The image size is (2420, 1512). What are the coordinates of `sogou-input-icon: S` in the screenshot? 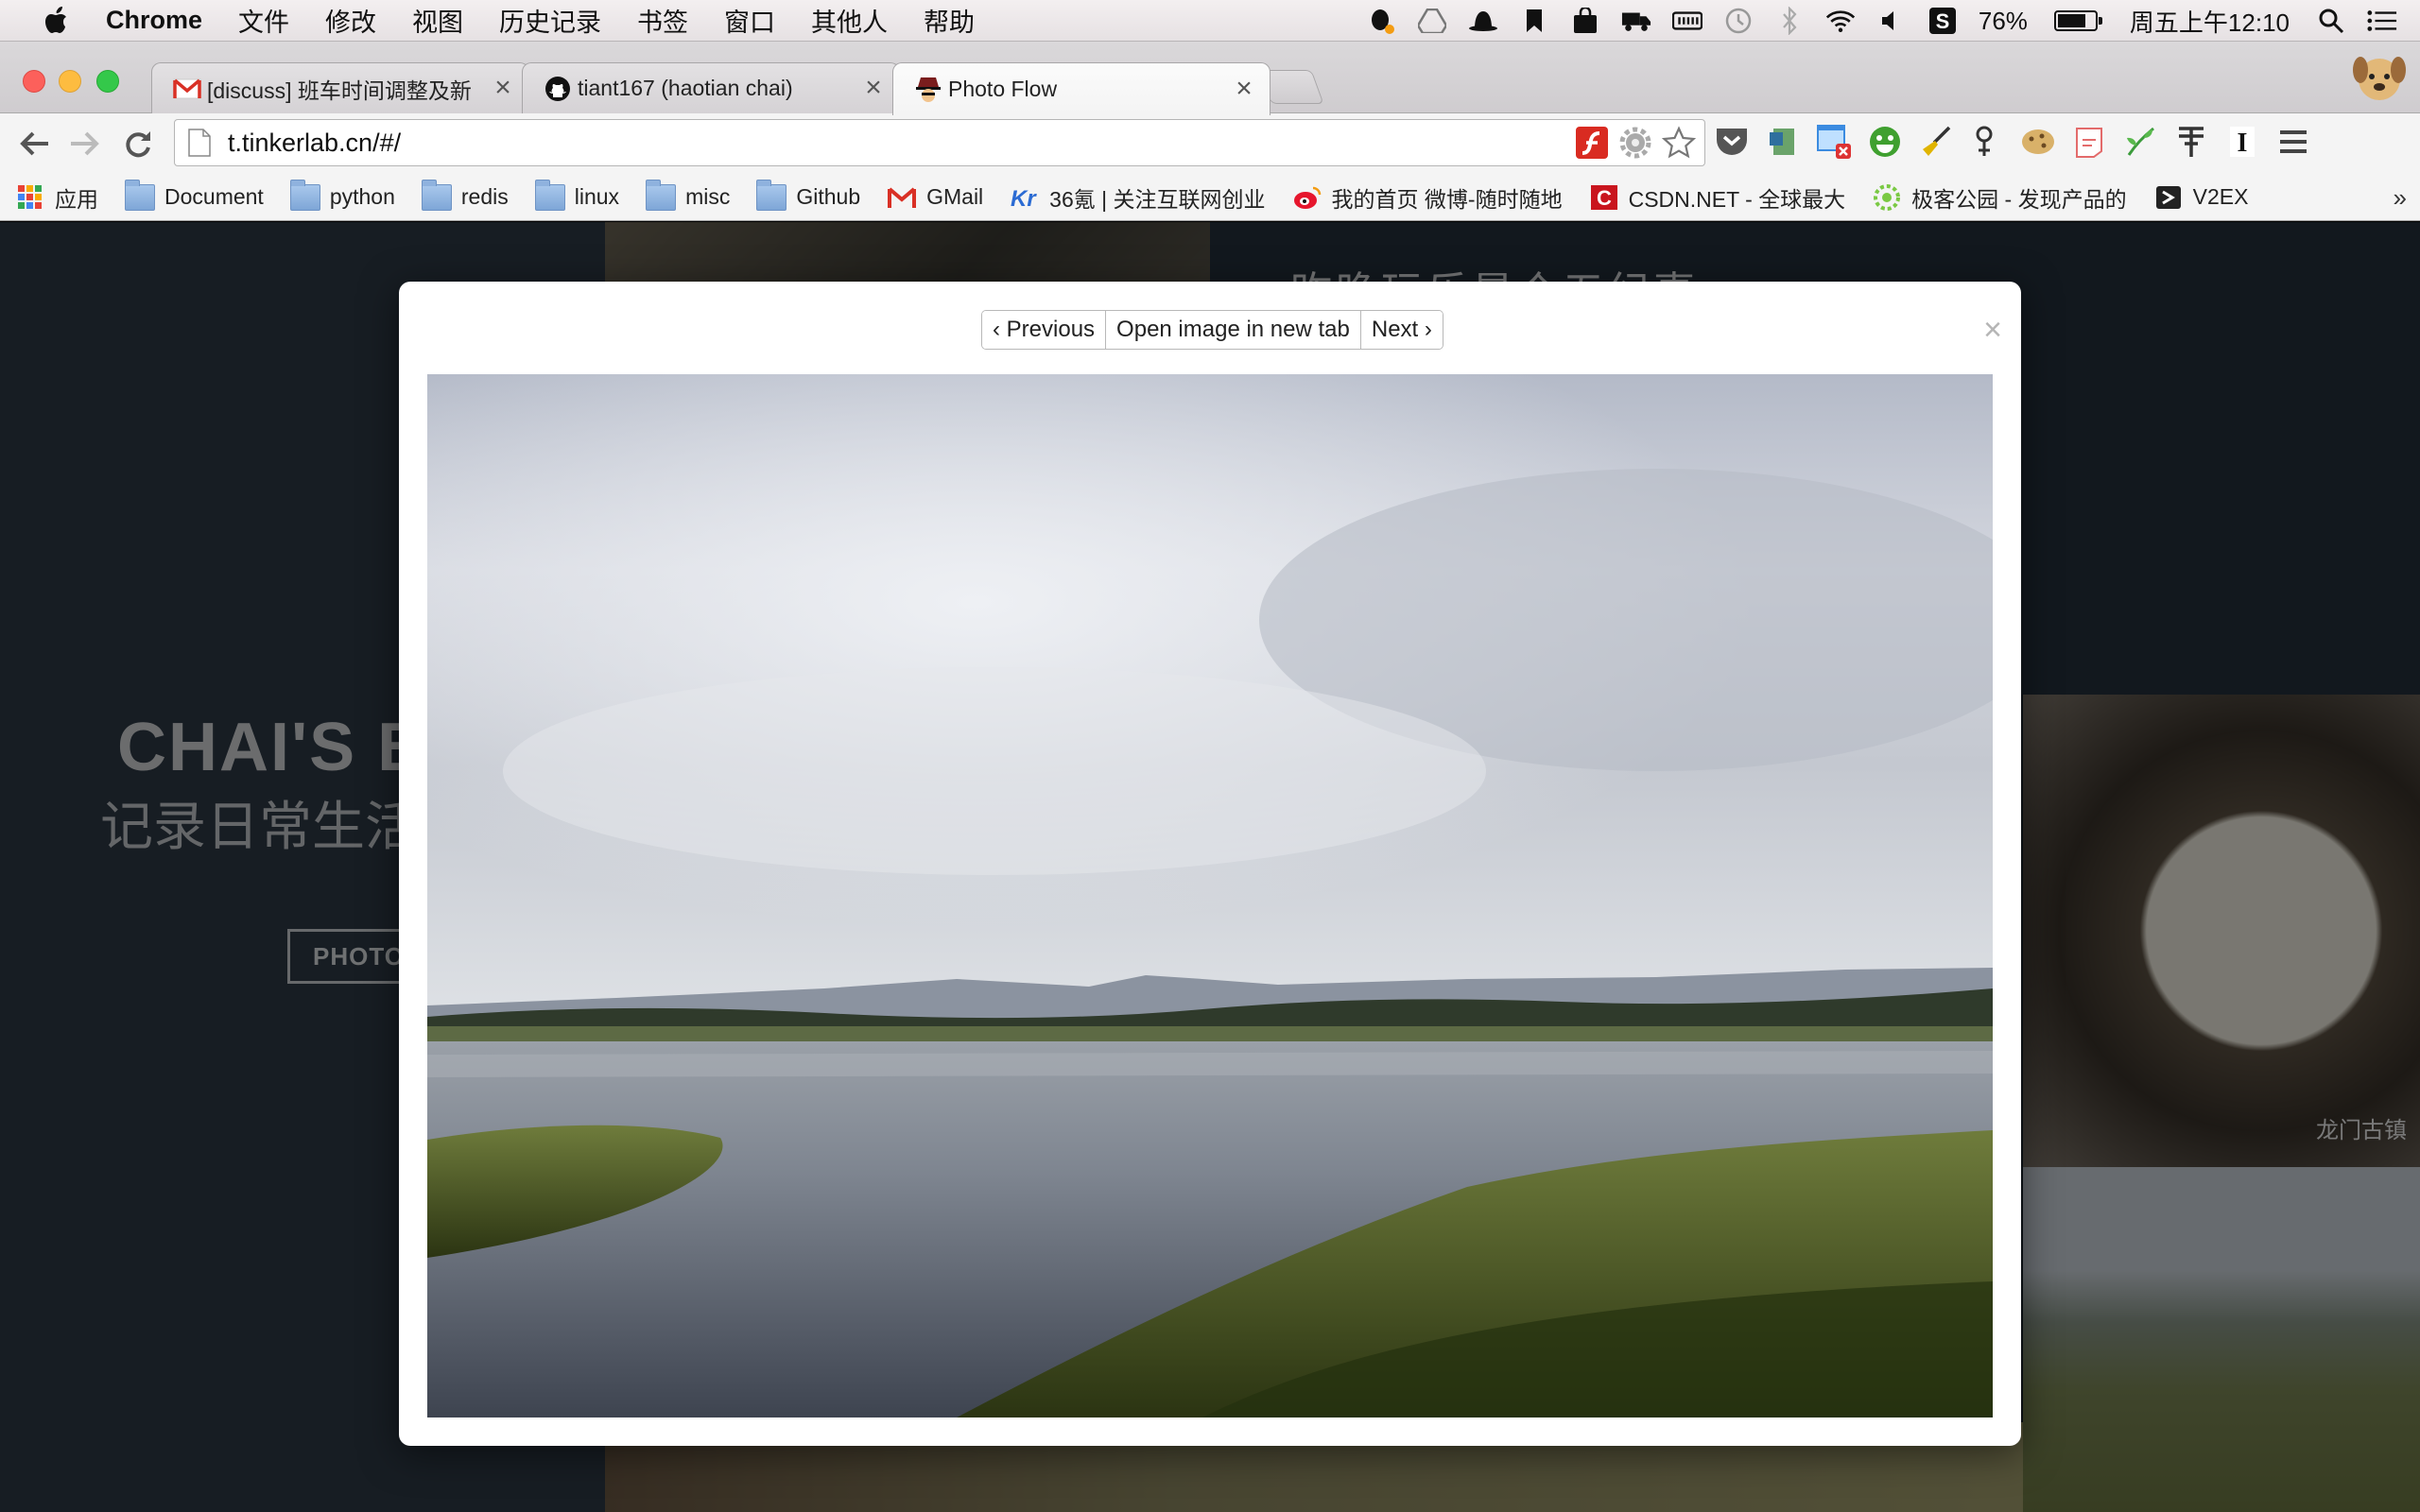 It's located at (1942, 21).